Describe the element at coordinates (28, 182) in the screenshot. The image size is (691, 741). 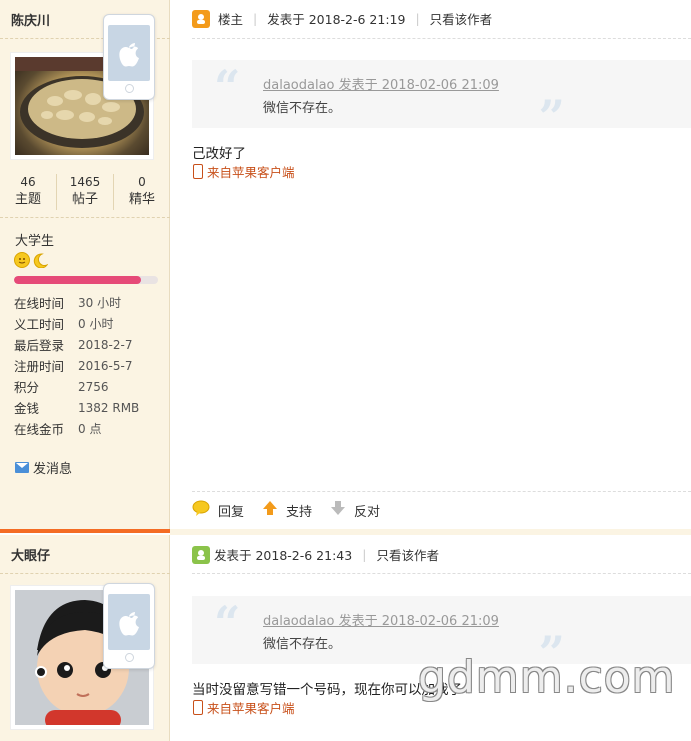
I see `stat-value: 46` at that location.